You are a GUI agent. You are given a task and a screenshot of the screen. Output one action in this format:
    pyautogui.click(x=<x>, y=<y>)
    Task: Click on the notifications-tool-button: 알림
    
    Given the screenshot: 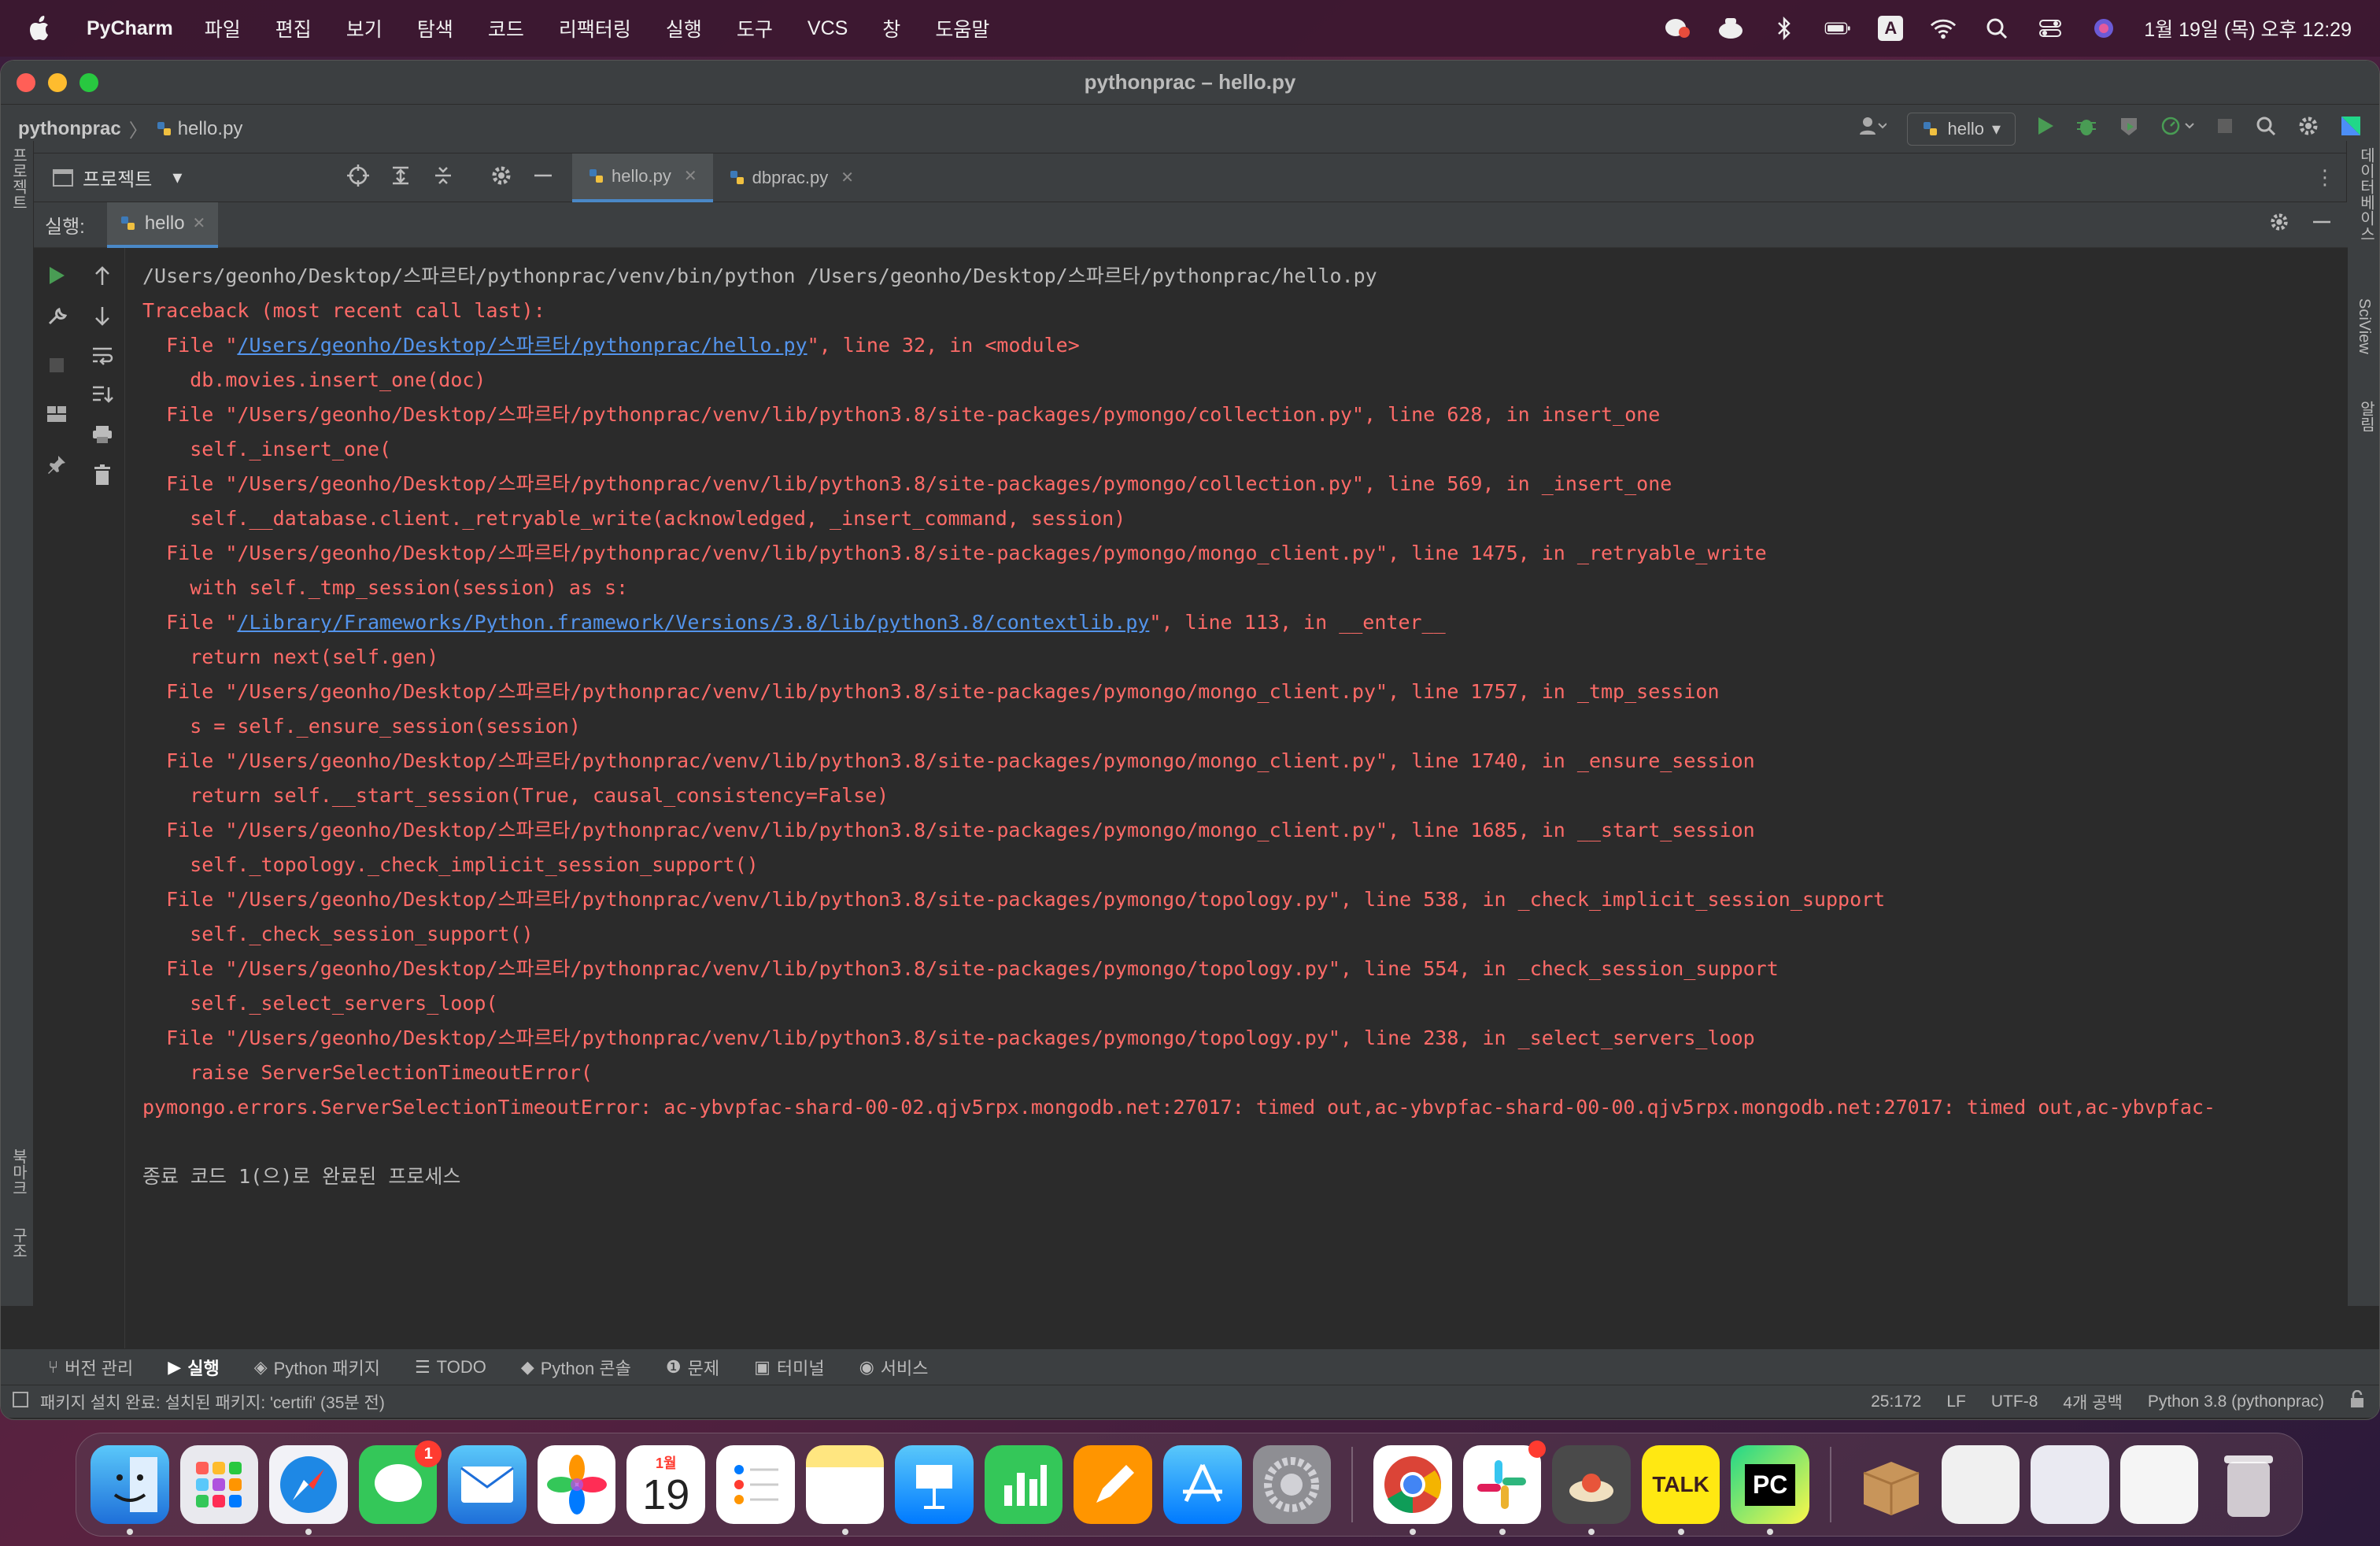 What is the action you would take?
    pyautogui.click(x=2366, y=416)
    